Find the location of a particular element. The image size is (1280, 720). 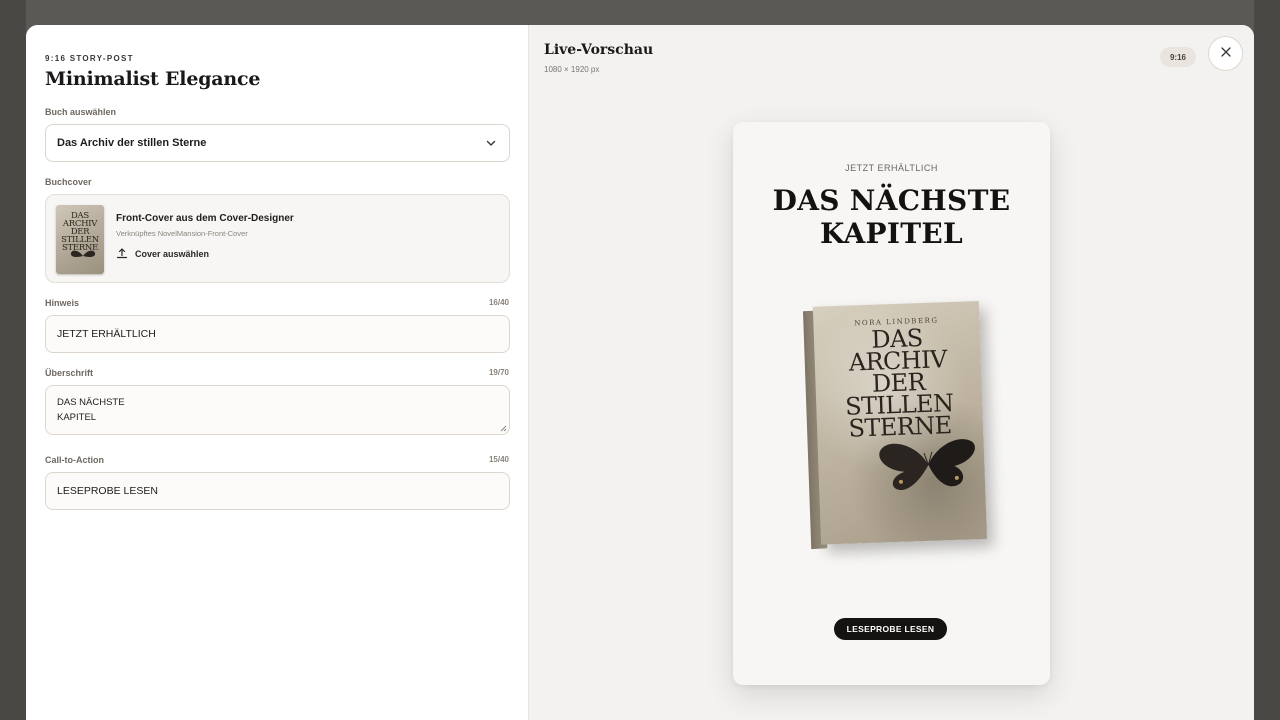

backdrop-left is located at coordinates (13, 360).